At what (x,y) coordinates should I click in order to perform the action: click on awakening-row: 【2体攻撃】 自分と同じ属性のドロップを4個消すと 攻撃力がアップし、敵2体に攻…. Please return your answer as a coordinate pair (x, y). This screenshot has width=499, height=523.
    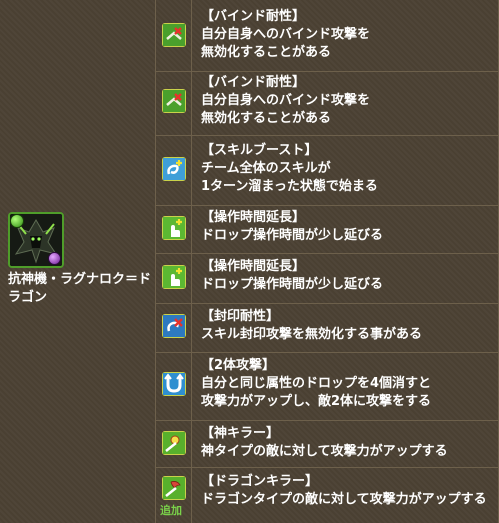
    Looking at the image, I should click on (327, 386).